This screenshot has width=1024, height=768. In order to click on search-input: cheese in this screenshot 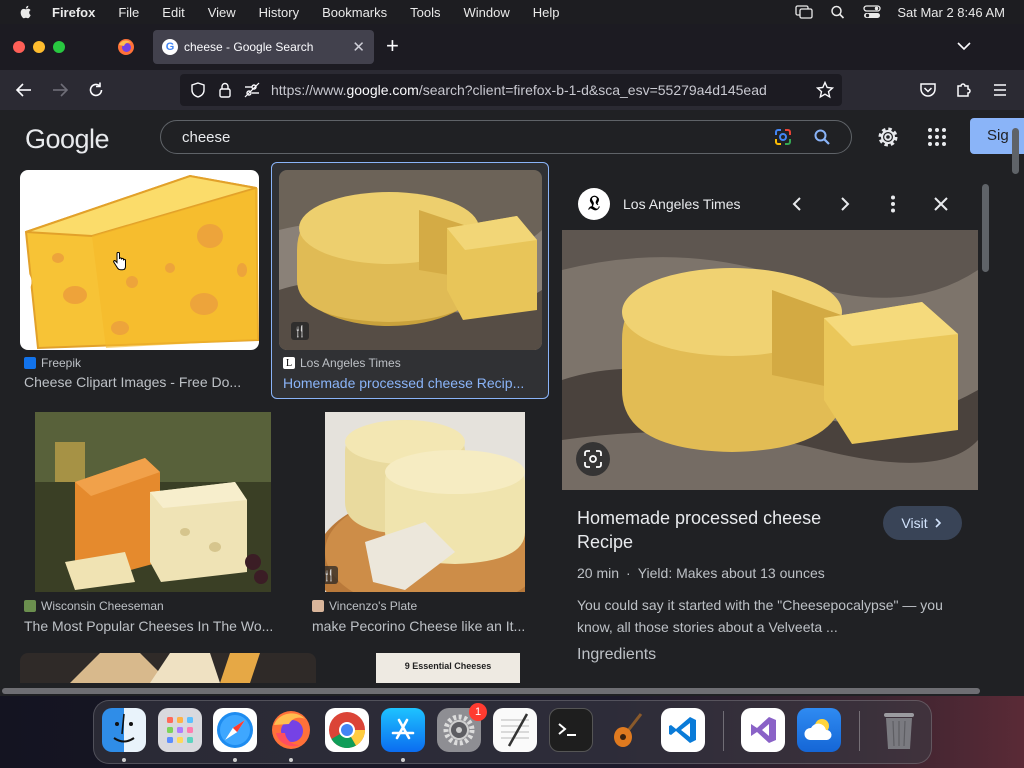, I will do `click(477, 137)`.